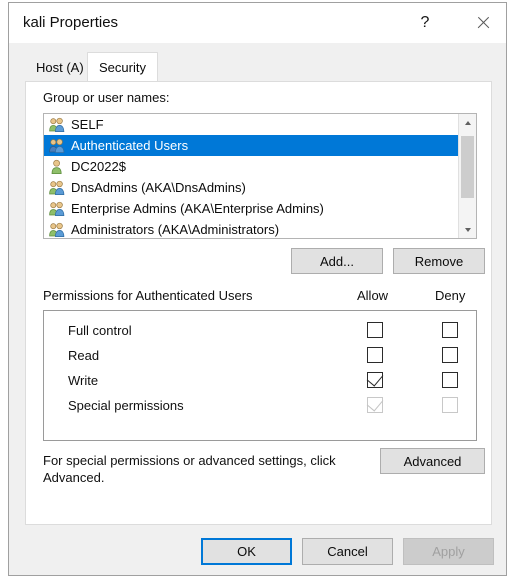 Image resolution: width=515 pixels, height=581 pixels. I want to click on tab-security: Security, so click(122, 67).